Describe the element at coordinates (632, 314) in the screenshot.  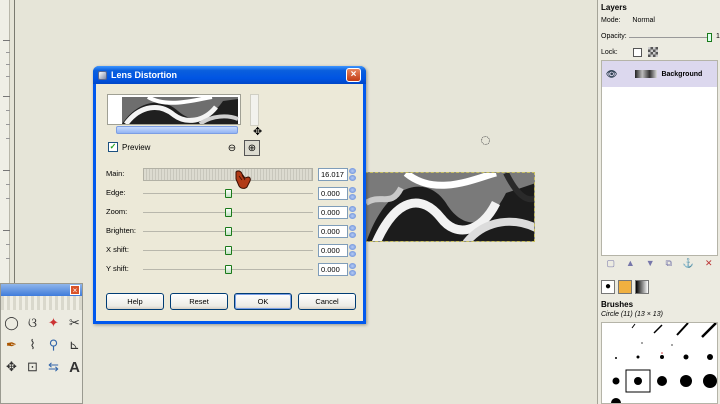
I see `current-brush-name: Circle (11) (13 × 13)` at that location.